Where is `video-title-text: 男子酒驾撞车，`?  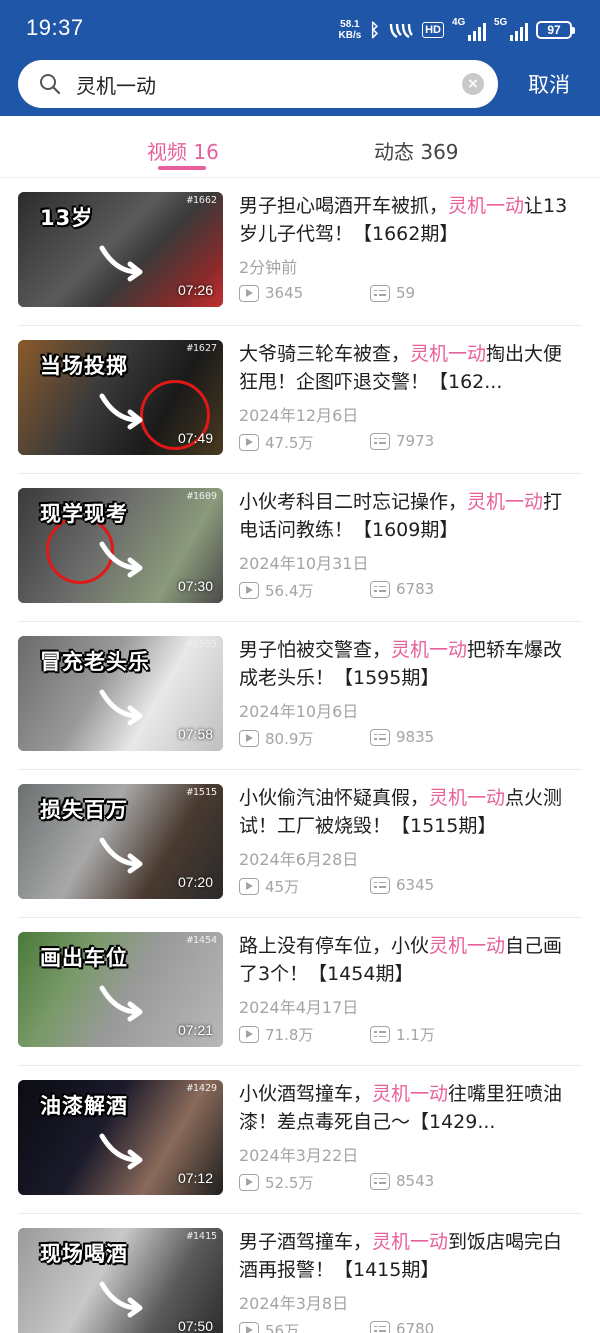
video-title-text: 男子酒驾撞车， is located at coordinates (306, 1242).